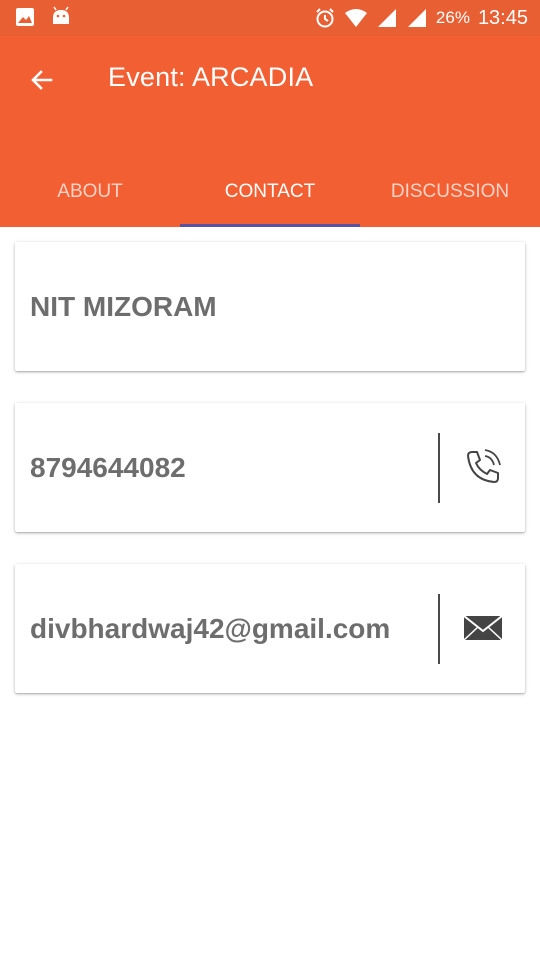 This screenshot has height=960, width=540. I want to click on phone-card: 8794644082, so click(270, 467).